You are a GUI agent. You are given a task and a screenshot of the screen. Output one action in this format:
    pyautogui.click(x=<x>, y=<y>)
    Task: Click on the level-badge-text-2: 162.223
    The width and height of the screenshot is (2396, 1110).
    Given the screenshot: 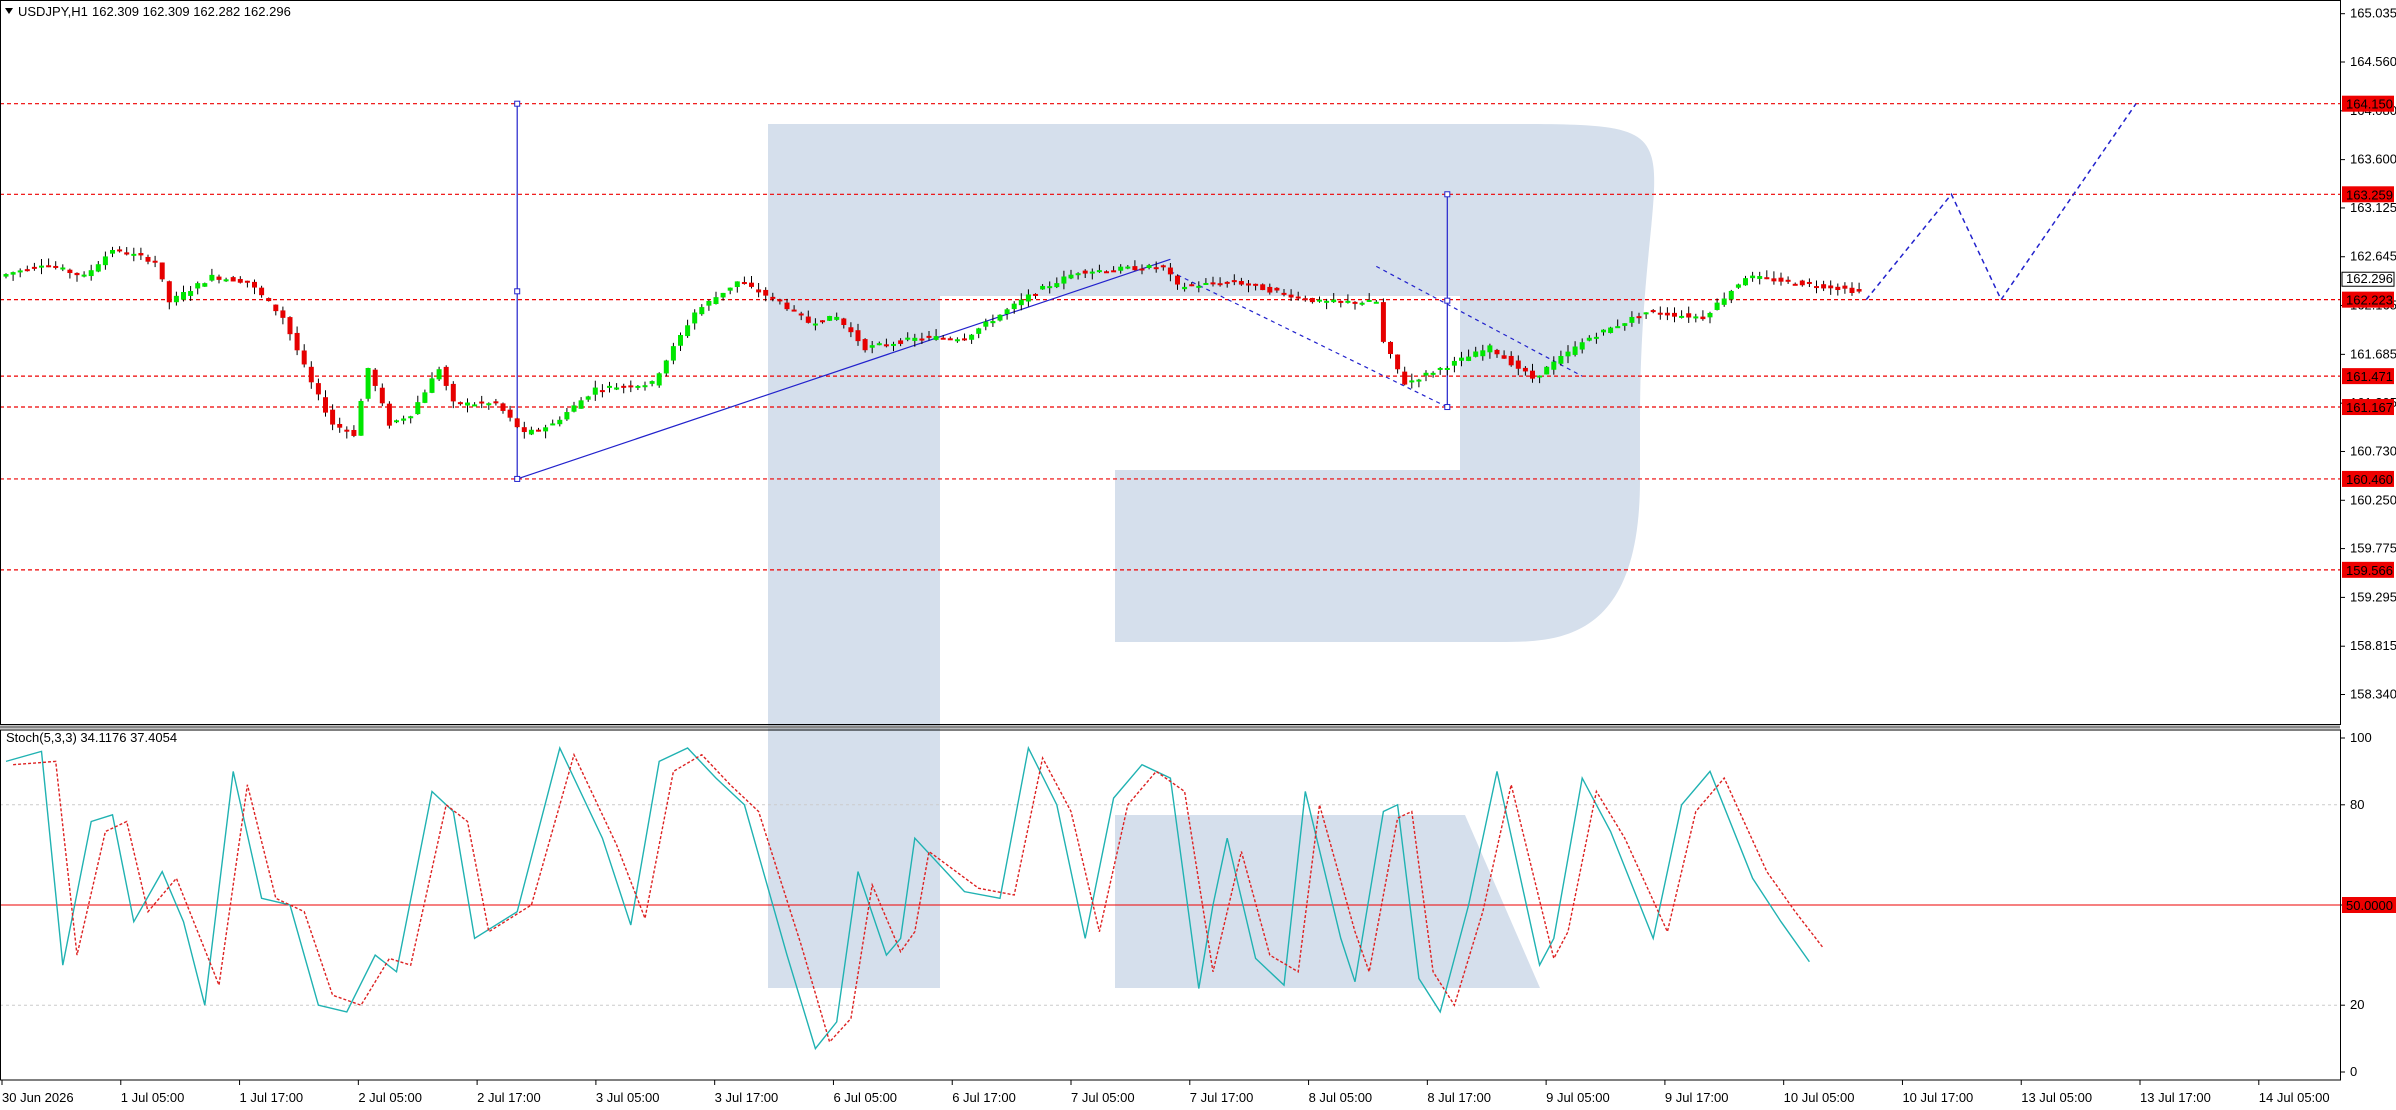 What is the action you would take?
    pyautogui.click(x=2369, y=300)
    